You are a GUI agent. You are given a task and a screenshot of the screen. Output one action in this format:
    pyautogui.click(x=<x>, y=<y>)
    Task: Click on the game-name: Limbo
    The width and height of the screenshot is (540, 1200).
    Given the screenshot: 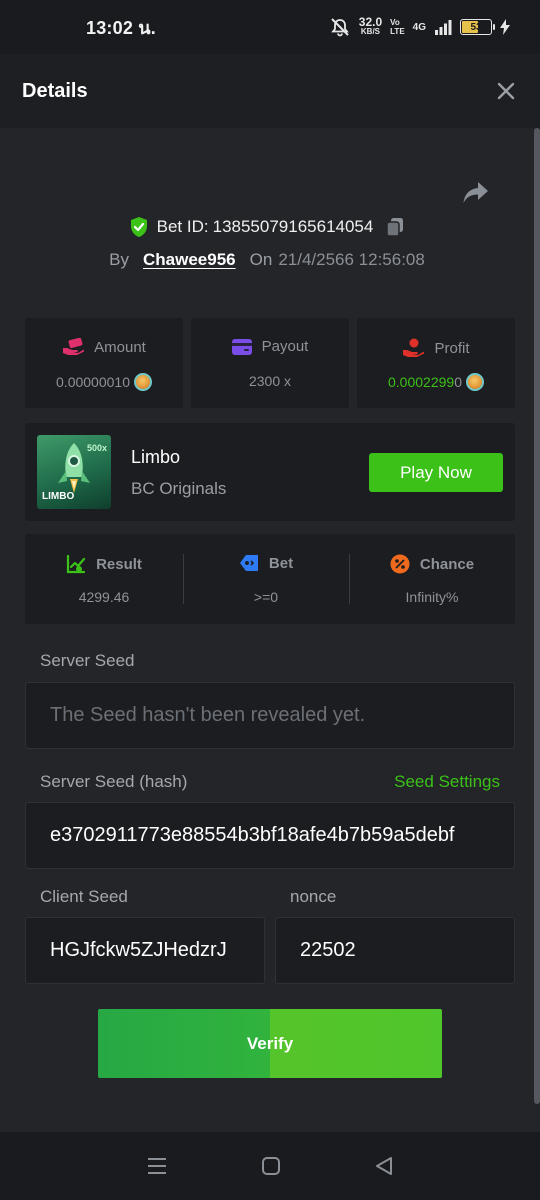 What is the action you would take?
    pyautogui.click(x=155, y=457)
    